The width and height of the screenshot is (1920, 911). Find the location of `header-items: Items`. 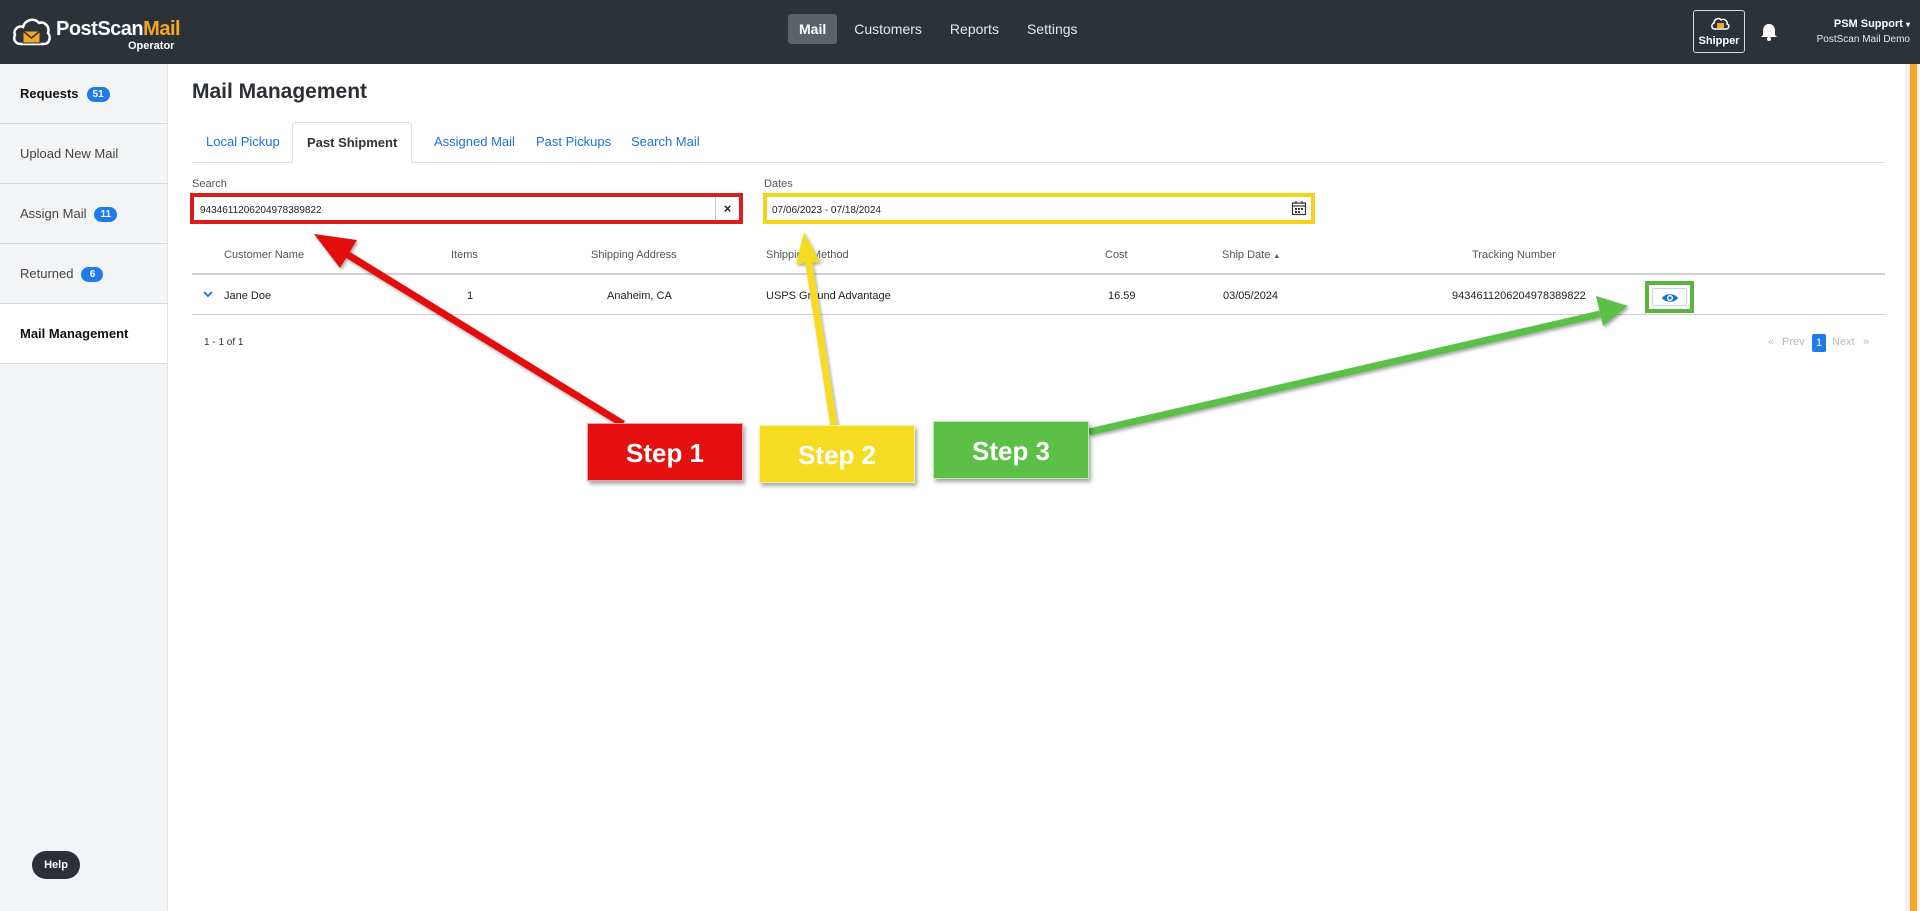

header-items: Items is located at coordinates (464, 255).